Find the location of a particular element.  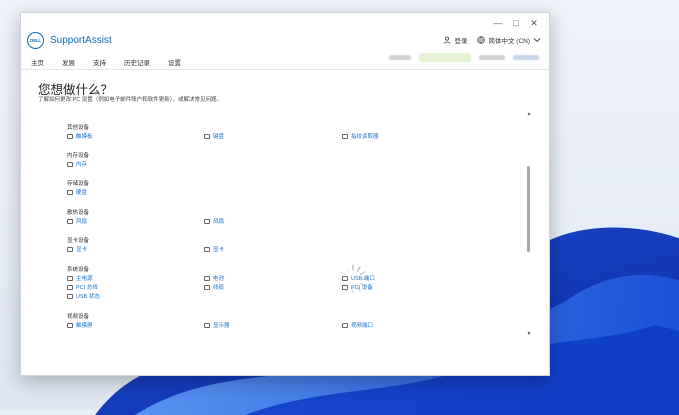

link-usb-status: USB 状态 is located at coordinates (83, 296).